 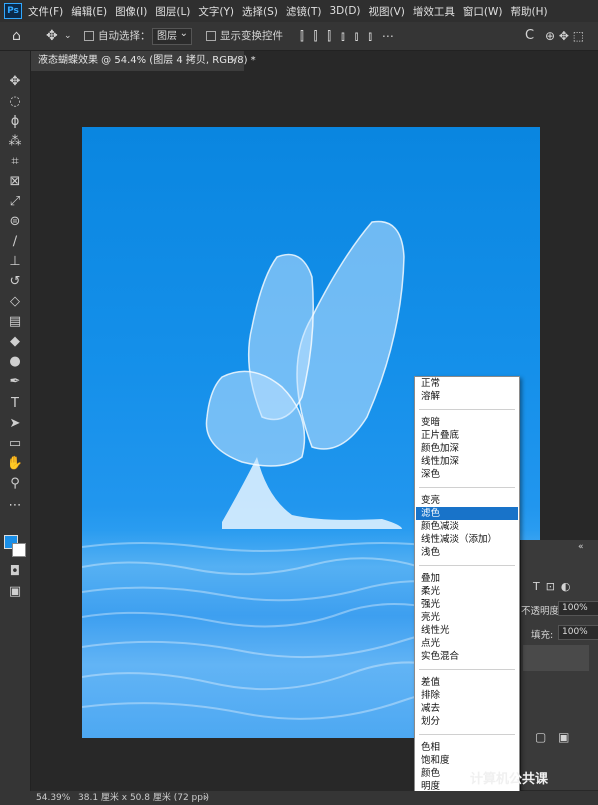 I want to click on blend-mode-option: 柔光, so click(x=467, y=591).